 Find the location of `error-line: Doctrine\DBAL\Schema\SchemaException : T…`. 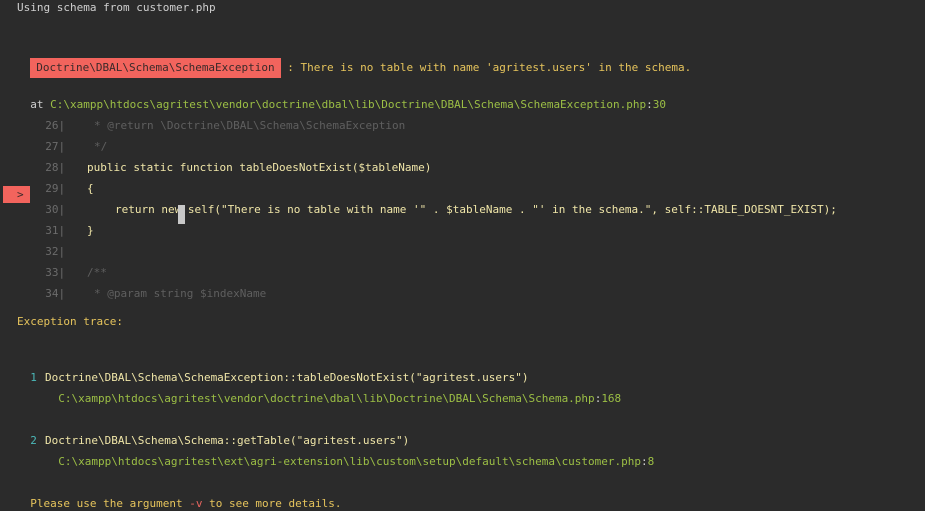

error-line: Doctrine\DBAL\Schema\SchemaException : T… is located at coordinates (354, 58).